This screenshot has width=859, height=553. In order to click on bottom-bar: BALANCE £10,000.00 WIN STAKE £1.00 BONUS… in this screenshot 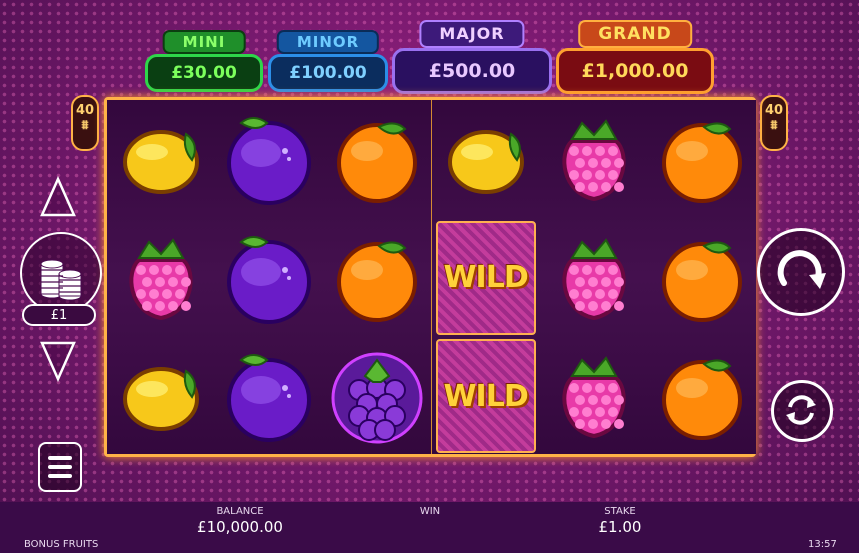, I will do `click(429, 527)`.